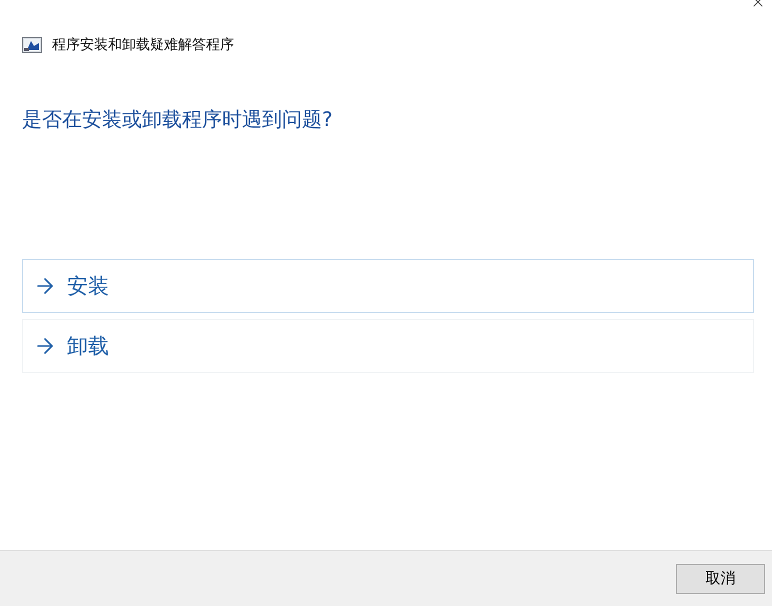 The height and width of the screenshot is (606, 772). I want to click on window-title: 程序安装和卸载疑难解答程序, so click(143, 45).